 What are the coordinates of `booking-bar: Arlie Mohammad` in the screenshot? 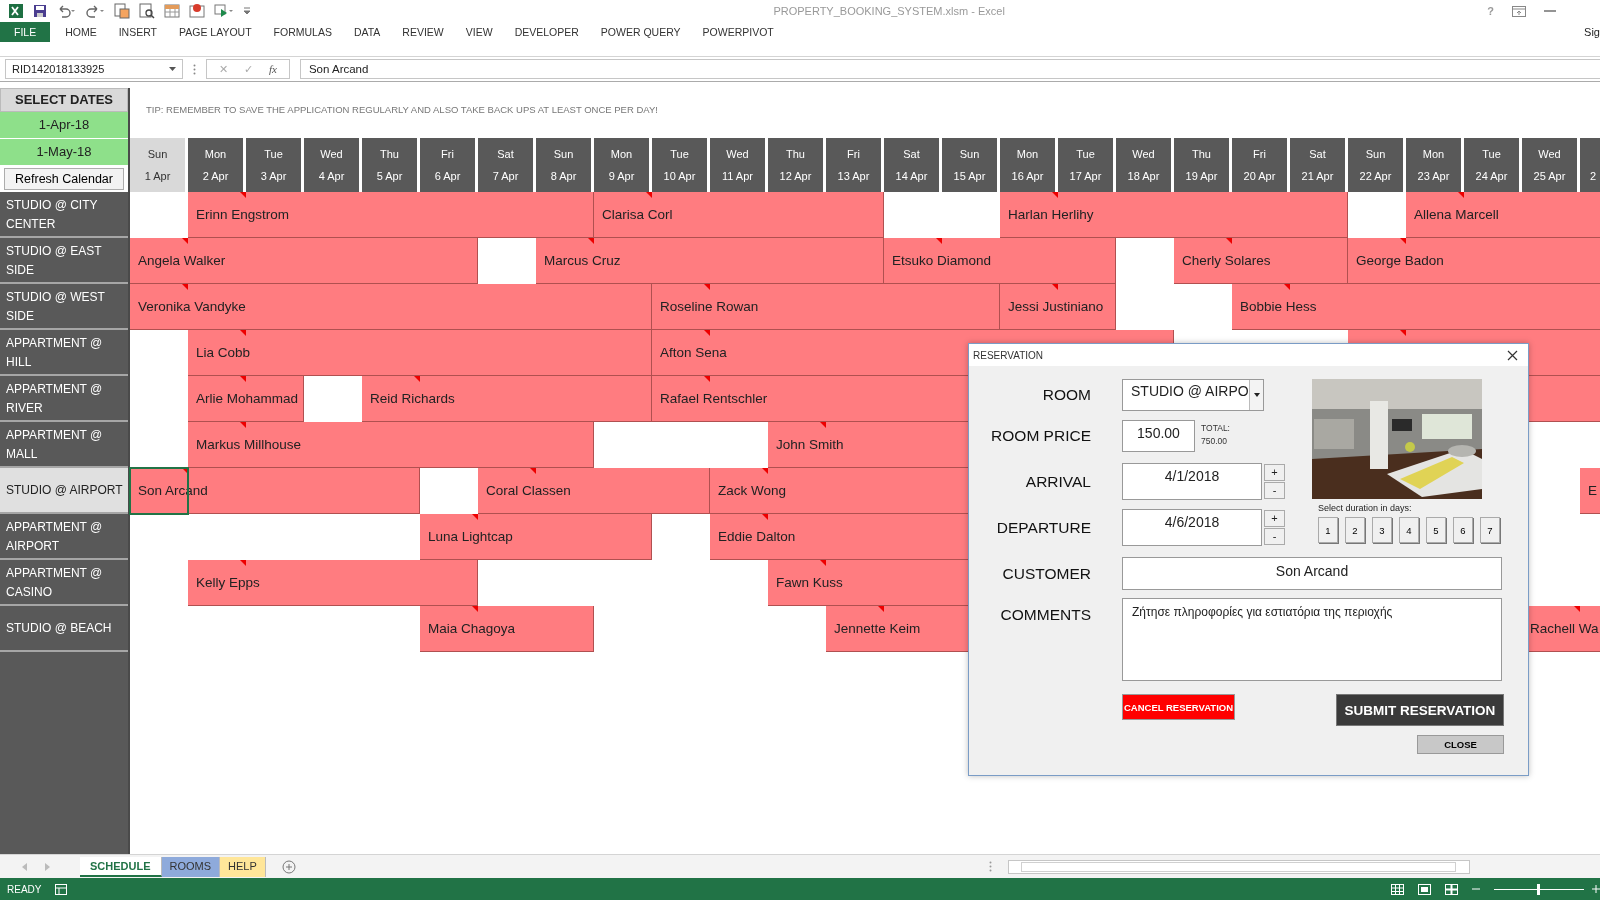 It's located at (246, 399).